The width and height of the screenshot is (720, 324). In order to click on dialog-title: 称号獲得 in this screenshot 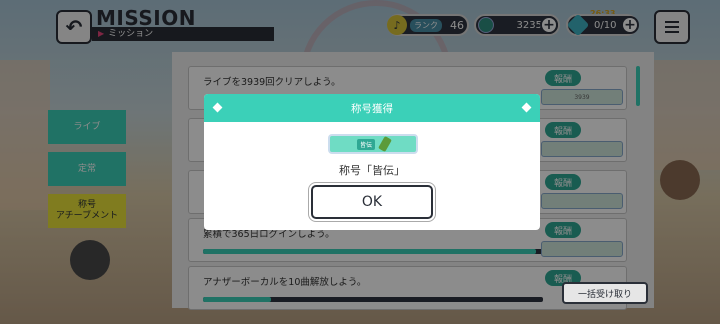, I will do `click(372, 108)`.